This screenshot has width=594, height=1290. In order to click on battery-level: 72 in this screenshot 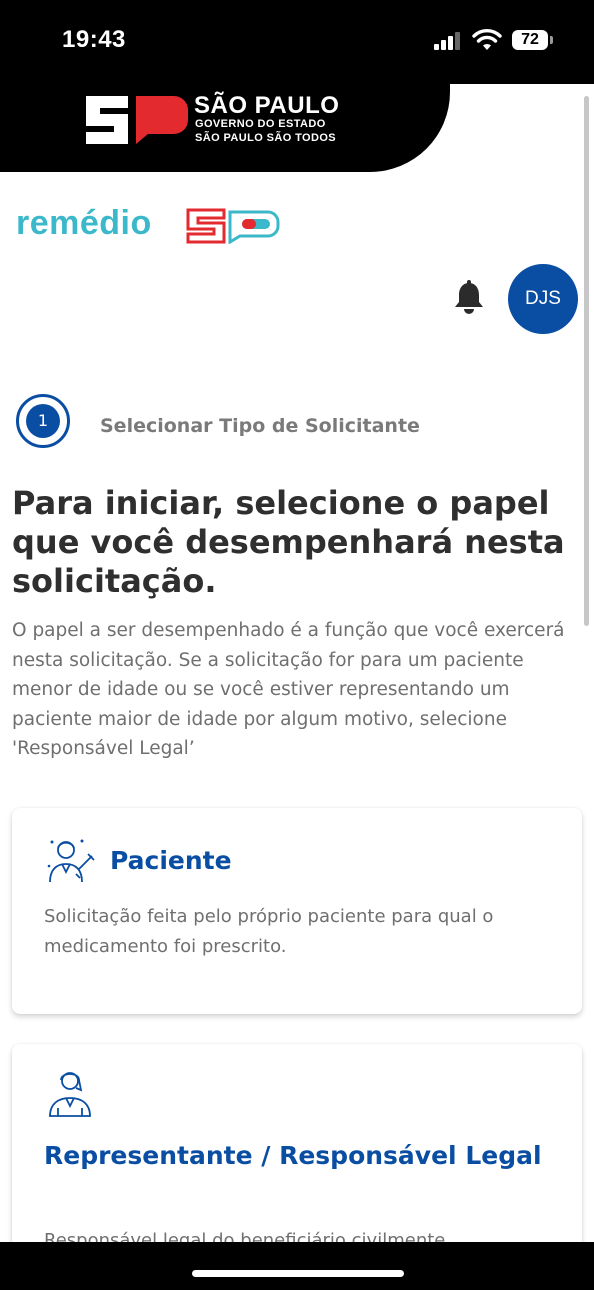, I will do `click(530, 39)`.